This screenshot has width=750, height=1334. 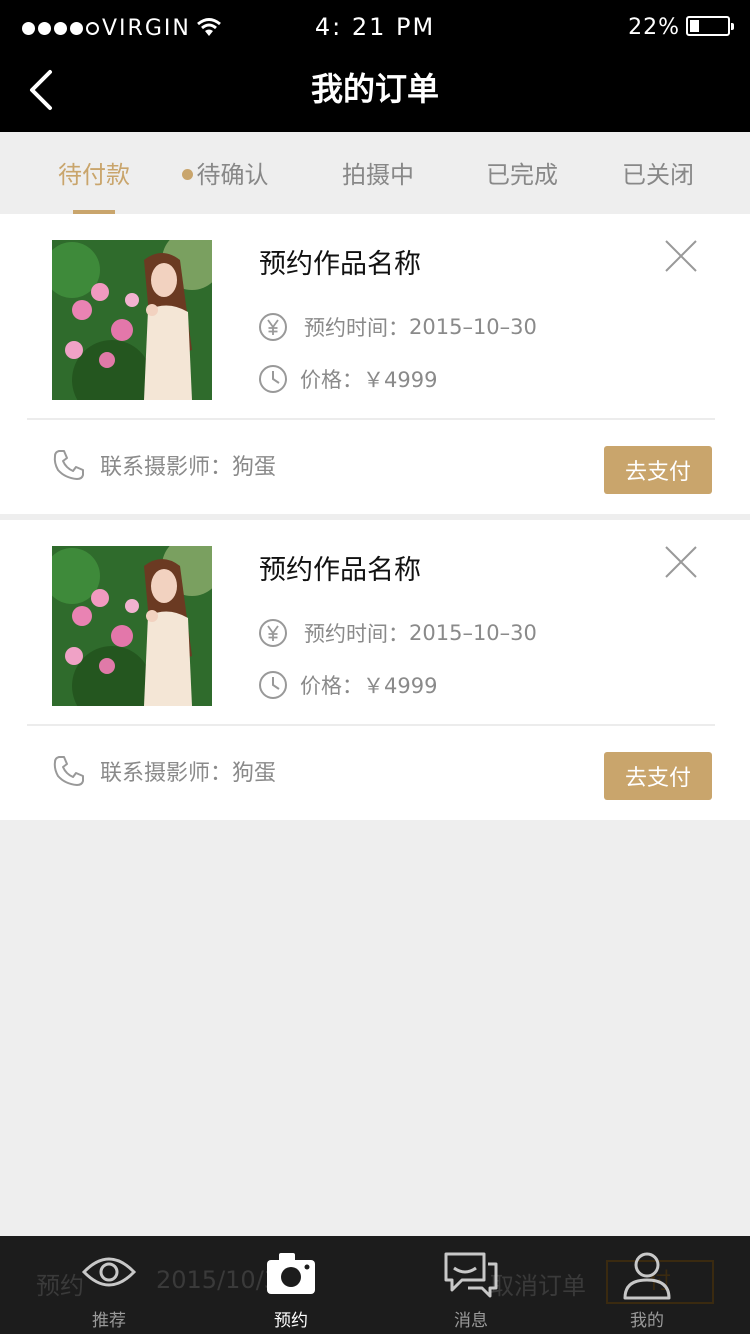 I want to click on tab-label: 拍摄中, so click(x=378, y=175).